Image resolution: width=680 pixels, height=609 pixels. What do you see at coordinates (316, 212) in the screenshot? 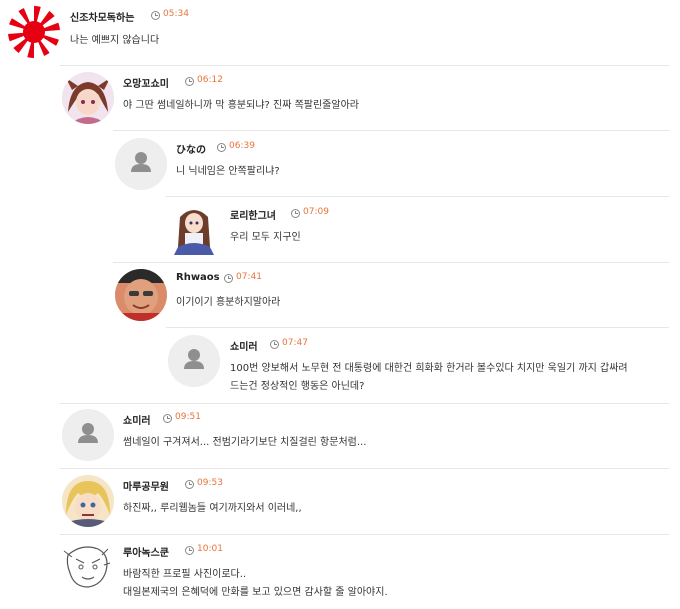
I see `comment-time: 07:09` at bounding box center [316, 212].